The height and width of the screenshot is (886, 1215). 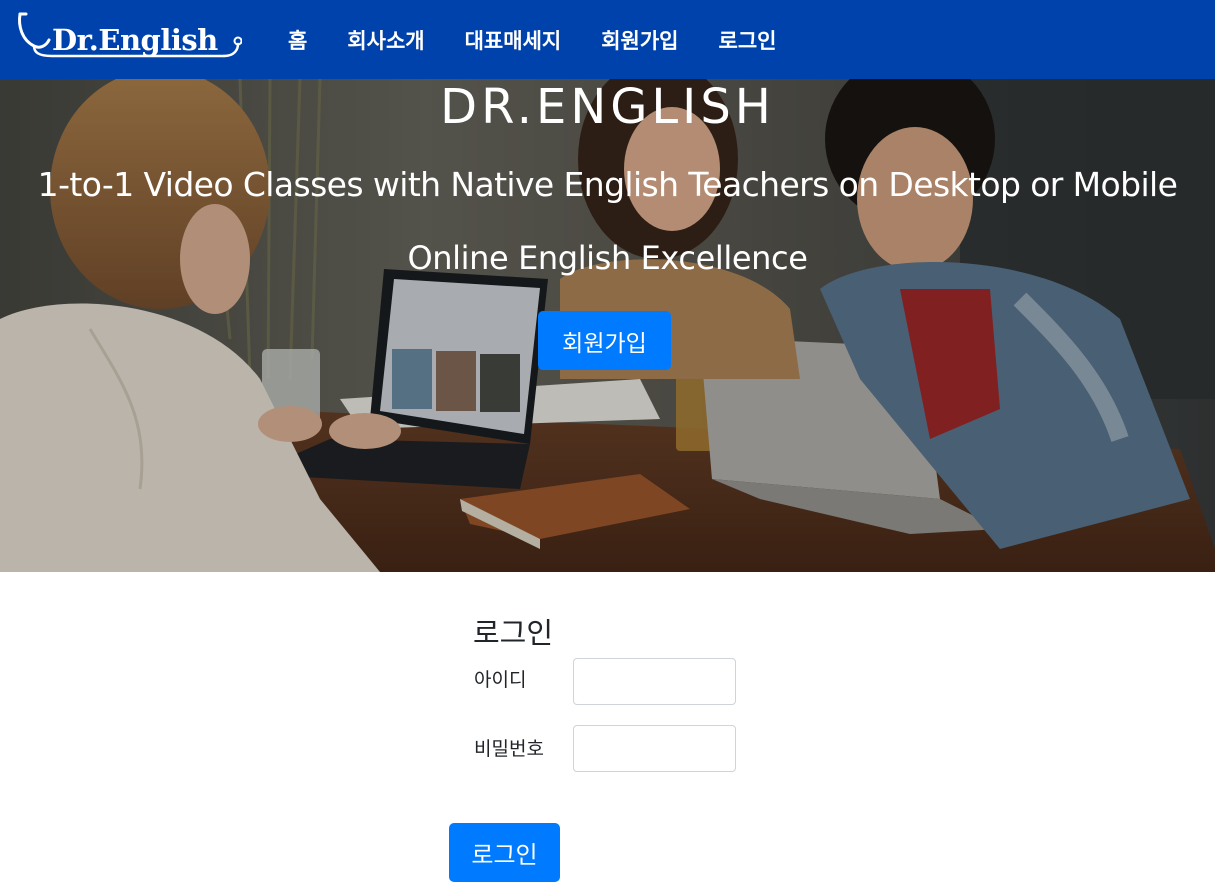 What do you see at coordinates (607, 258) in the screenshot?
I see `hero-tagline: Online English Excellence` at bounding box center [607, 258].